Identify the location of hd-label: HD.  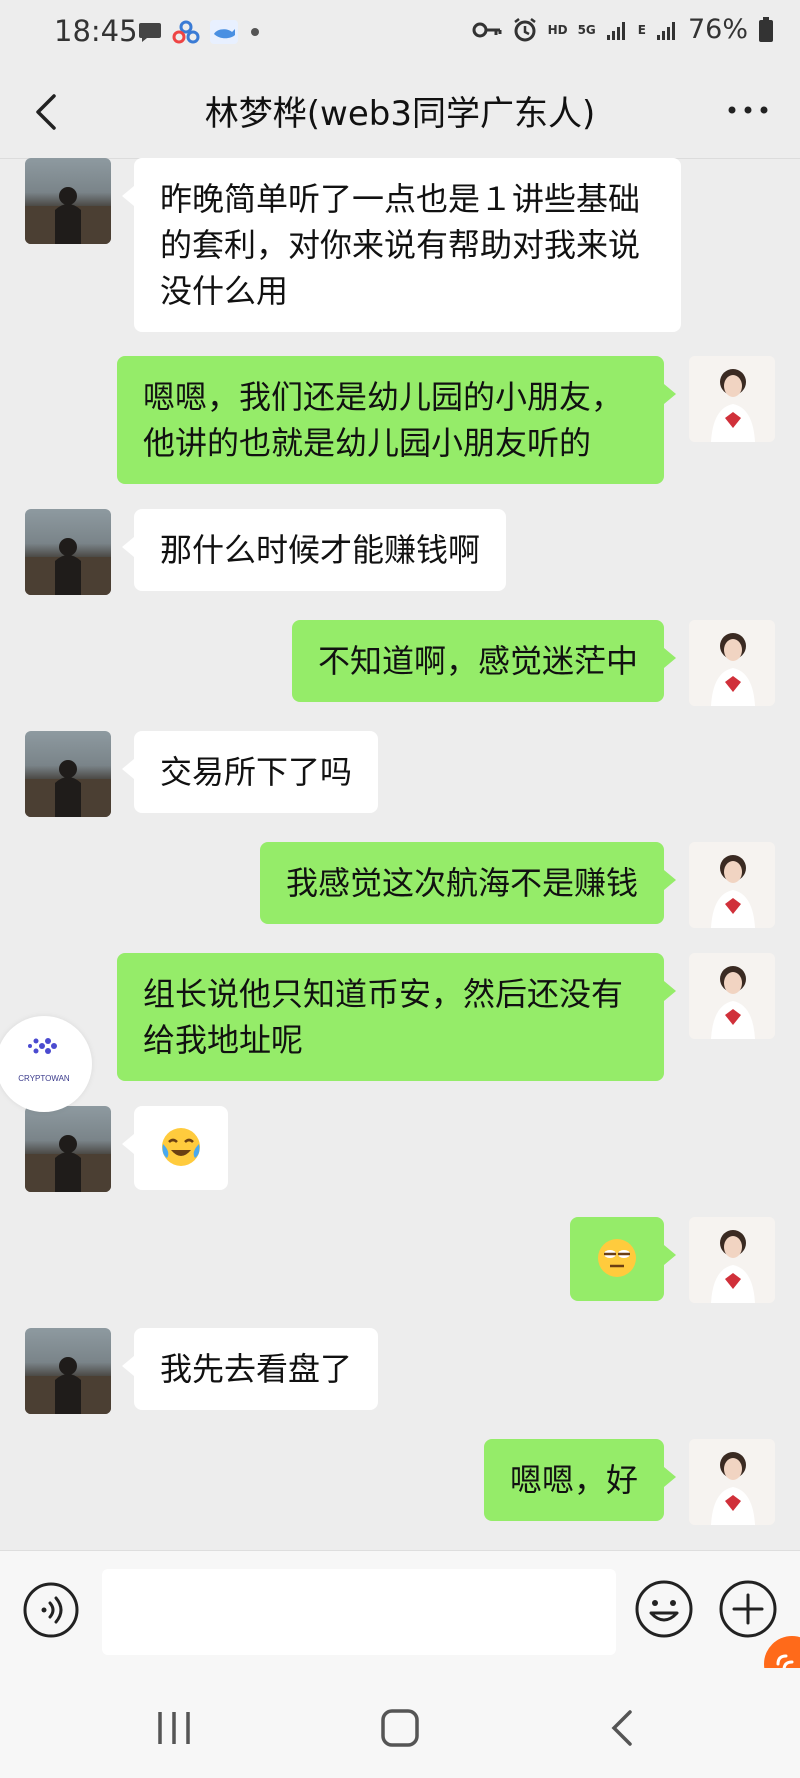
(557, 29).